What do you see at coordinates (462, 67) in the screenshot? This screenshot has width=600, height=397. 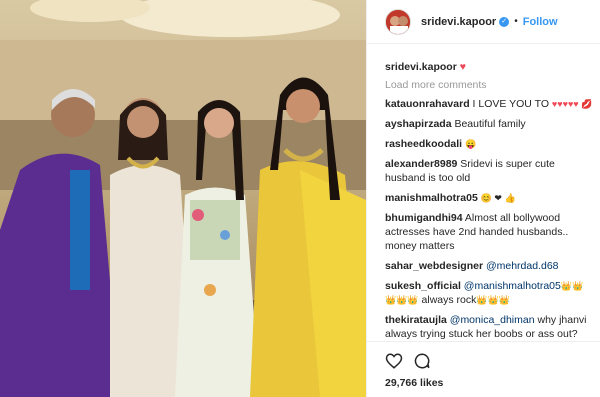 I see `heart-emoji: ♥` at bounding box center [462, 67].